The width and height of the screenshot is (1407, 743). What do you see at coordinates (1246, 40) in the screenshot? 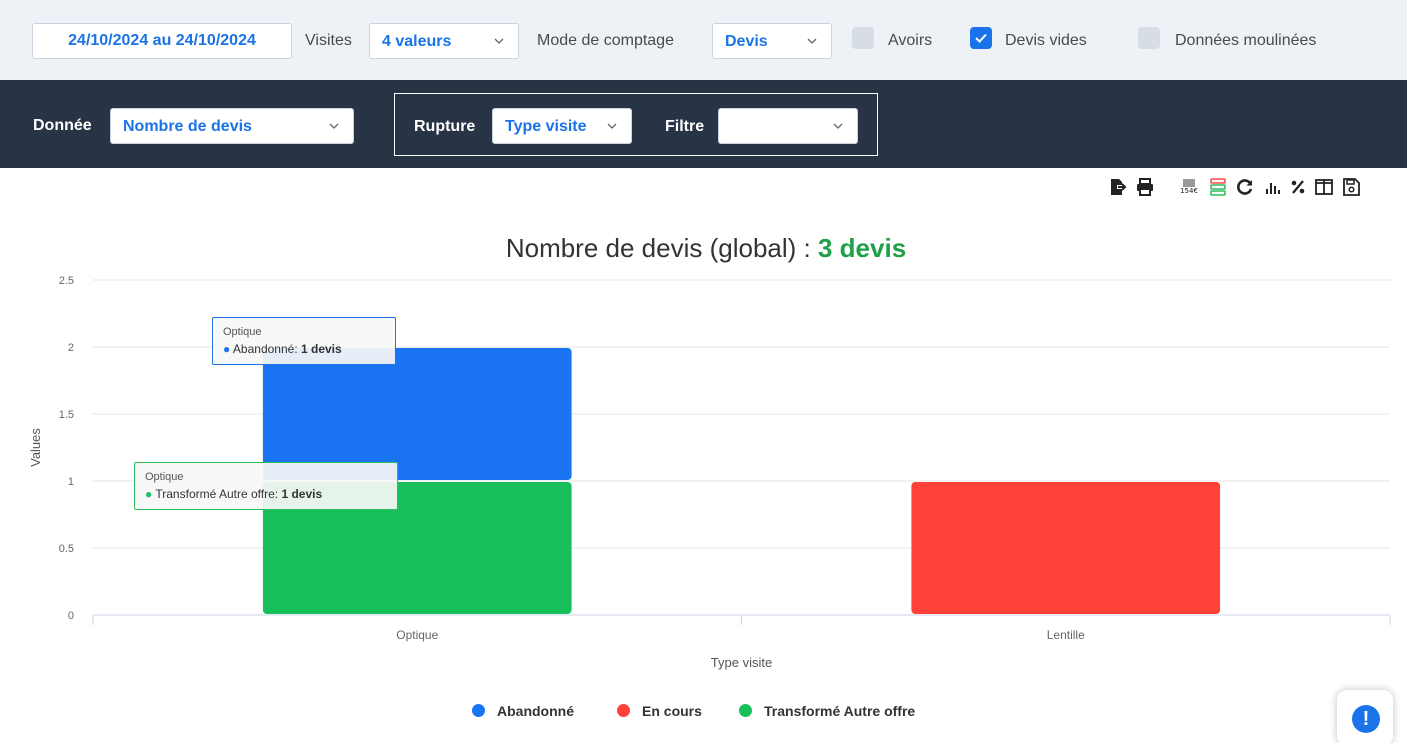
I see `donnees-moulinees-label: Données moulinées` at bounding box center [1246, 40].